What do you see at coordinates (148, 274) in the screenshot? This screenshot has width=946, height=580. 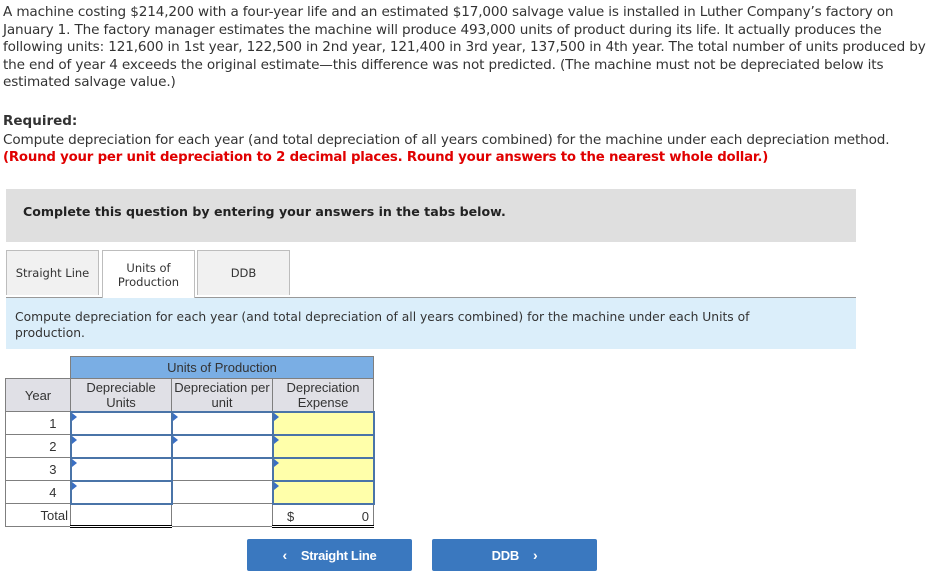 I see `tab-units-of-production: Units of Production` at bounding box center [148, 274].